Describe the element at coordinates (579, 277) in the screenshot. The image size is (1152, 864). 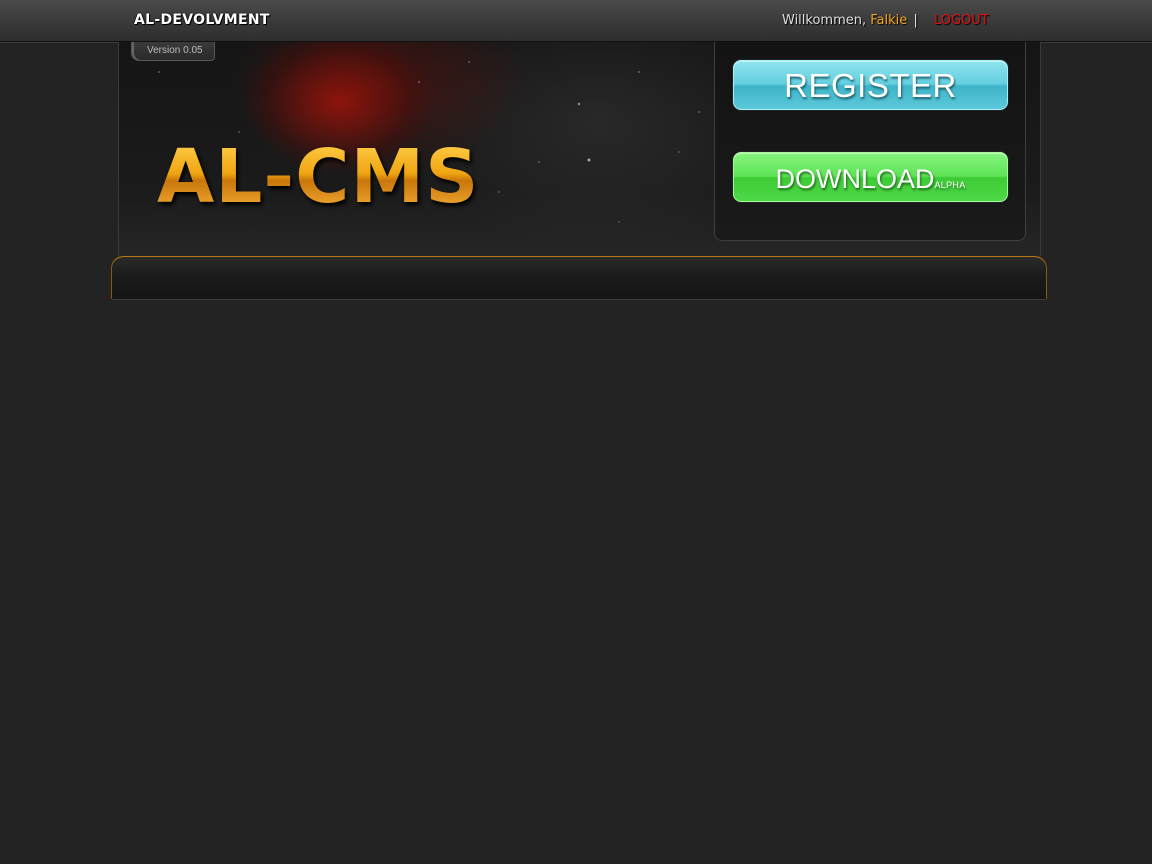
I see `navigation-bar` at that location.